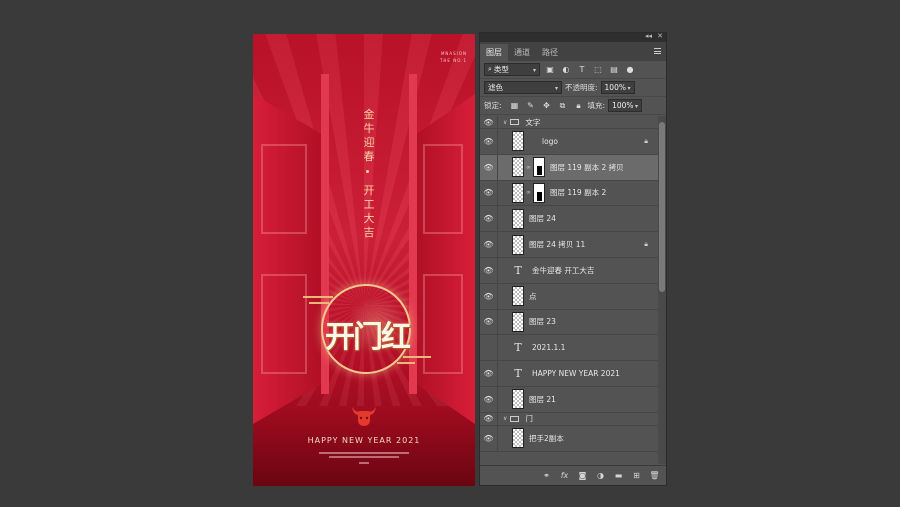 The width and height of the screenshot is (900, 507). I want to click on layer-name: logo, so click(550, 141).